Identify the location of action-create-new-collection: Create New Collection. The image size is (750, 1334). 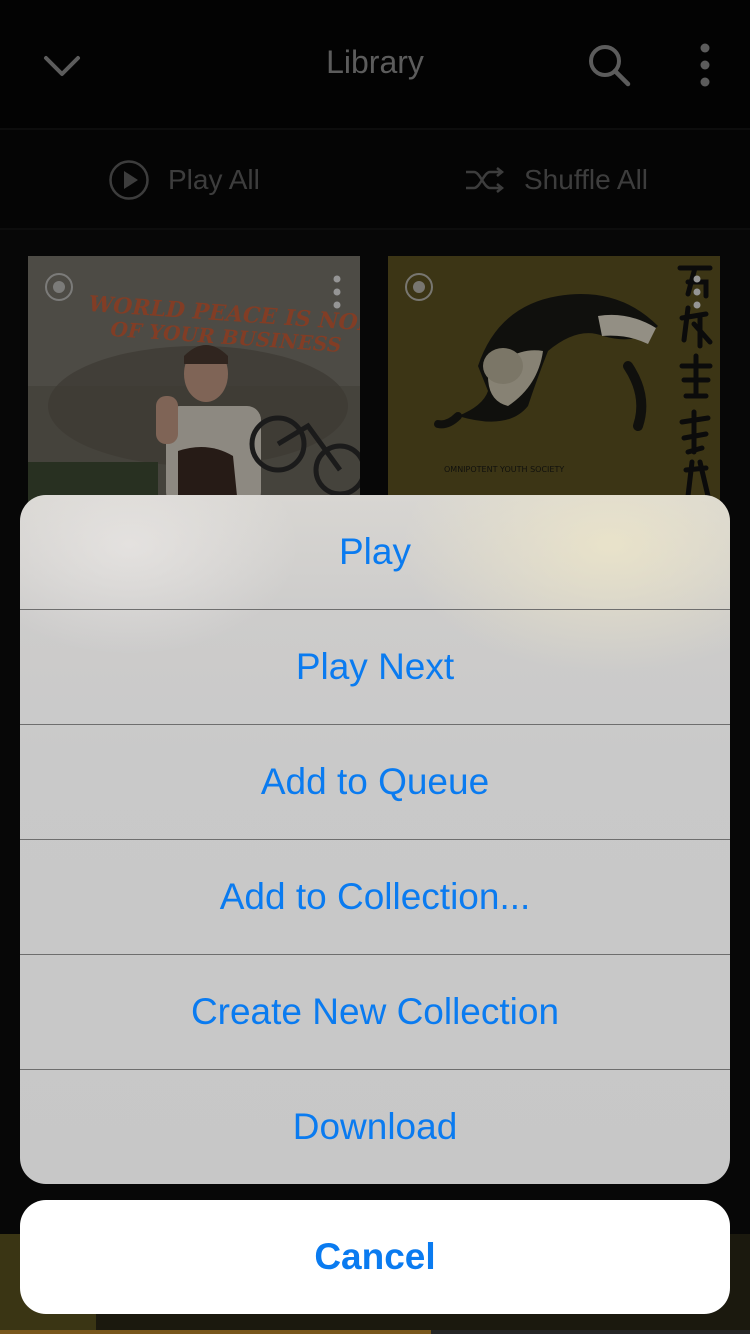
(375, 1011).